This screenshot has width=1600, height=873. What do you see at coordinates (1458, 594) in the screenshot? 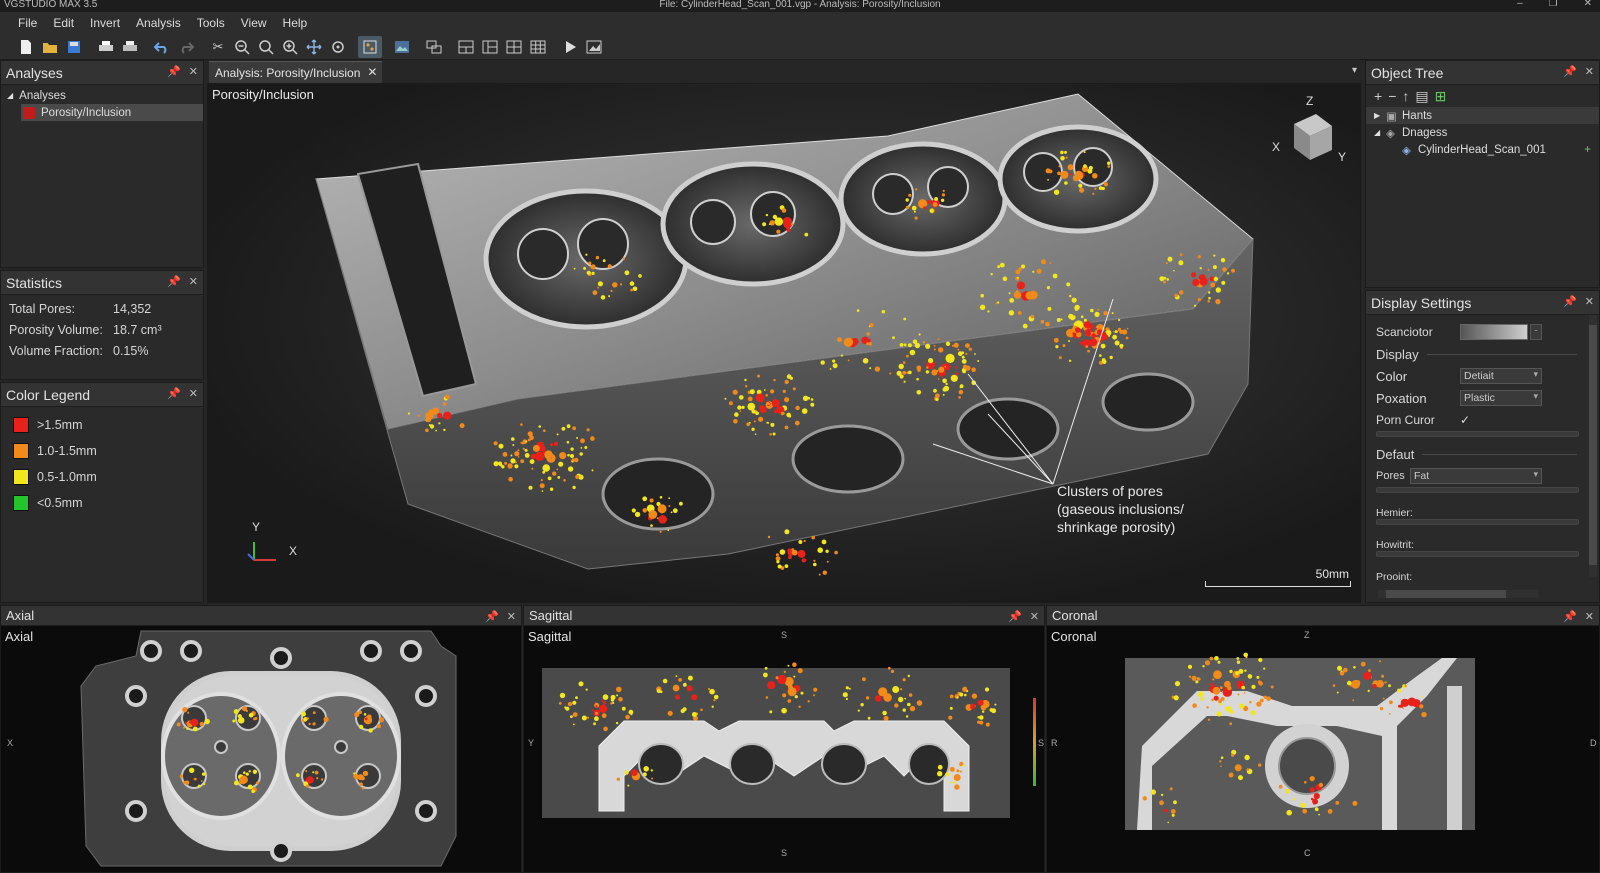
I see `horizontal-scrollbar` at bounding box center [1458, 594].